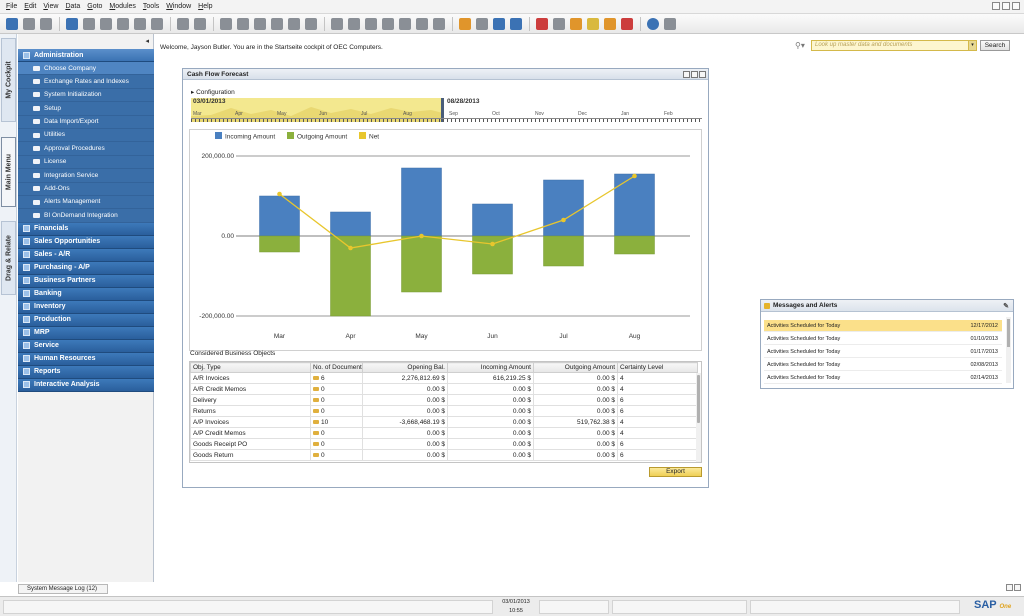 The image size is (1024, 616). What do you see at coordinates (200, 23) in the screenshot?
I see `add-icon` at bounding box center [200, 23].